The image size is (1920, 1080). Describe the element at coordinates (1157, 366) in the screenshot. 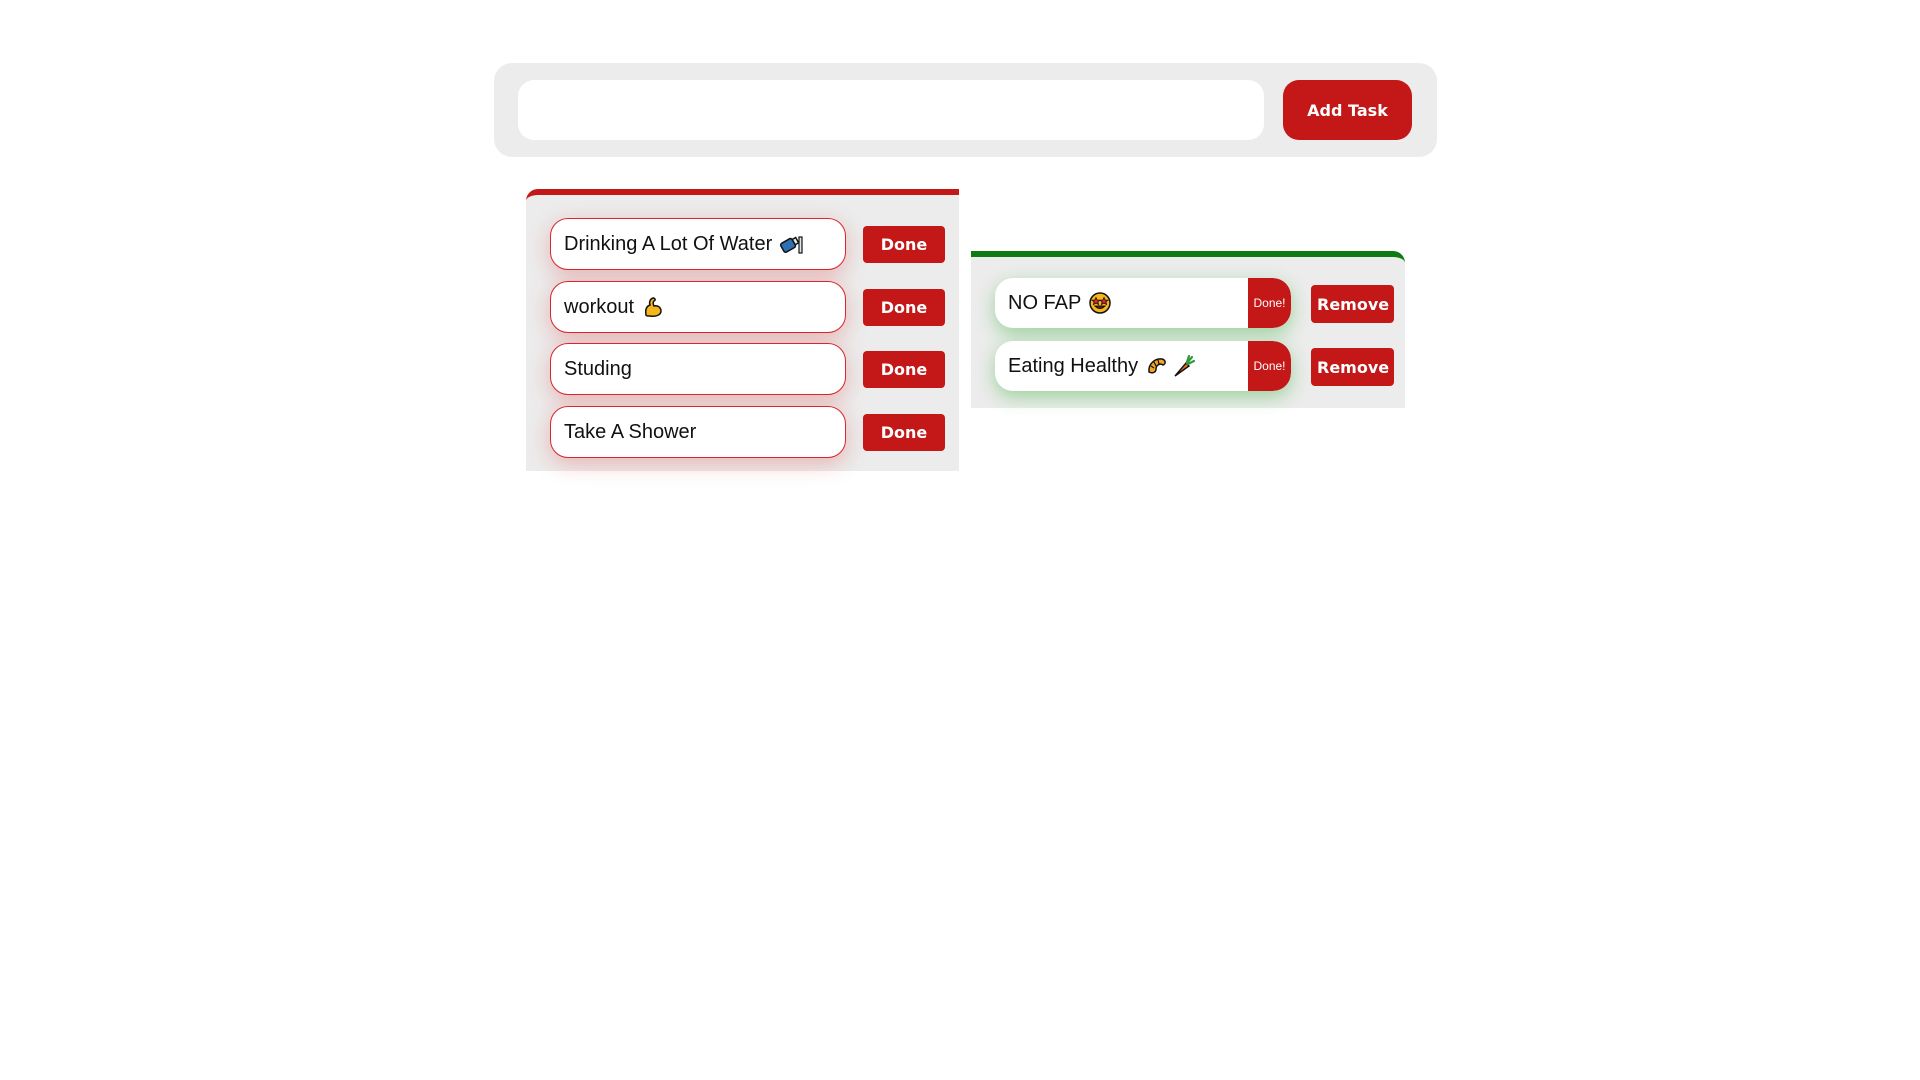

I see `croissant-icon` at that location.